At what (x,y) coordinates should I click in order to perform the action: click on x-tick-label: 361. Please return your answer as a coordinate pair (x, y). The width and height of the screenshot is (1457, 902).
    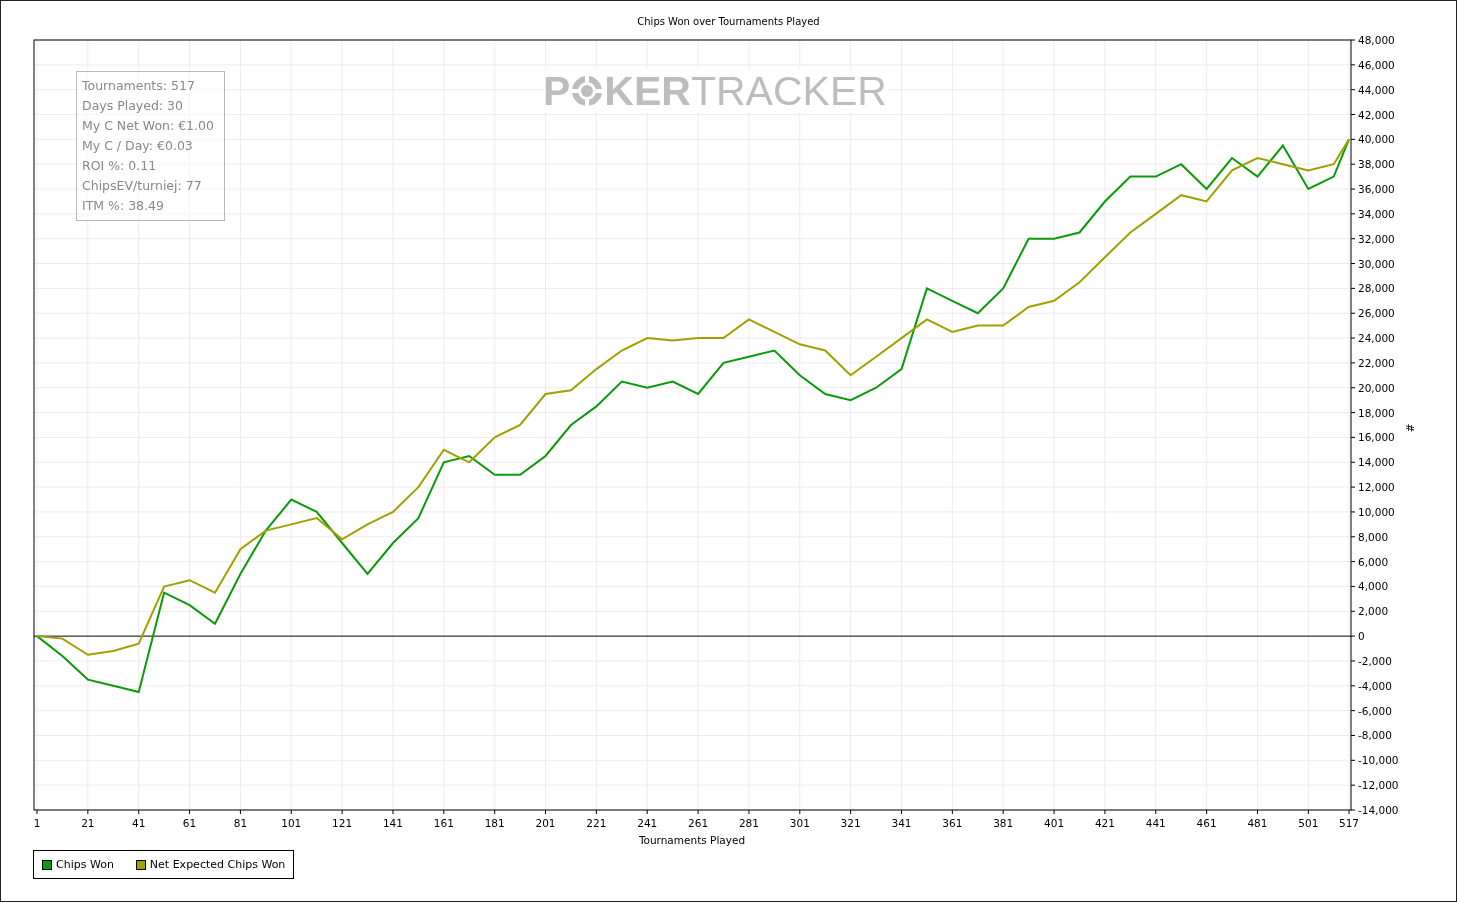
    Looking at the image, I should click on (952, 823).